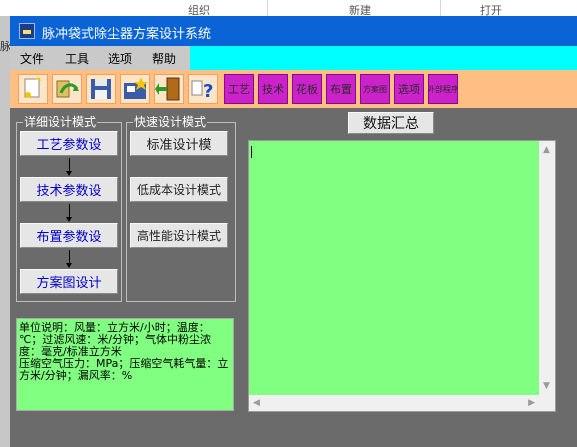 Image resolution: width=577 pixels, height=447 pixels. I want to click on help-icon: ?, so click(203, 89).